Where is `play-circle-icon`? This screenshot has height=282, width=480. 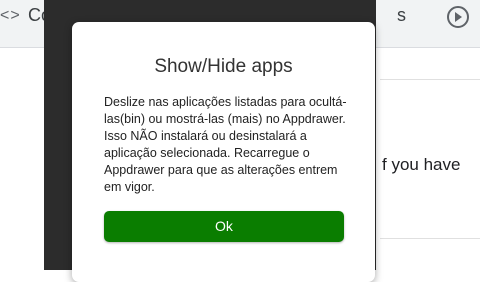
play-circle-icon is located at coordinates (458, 17).